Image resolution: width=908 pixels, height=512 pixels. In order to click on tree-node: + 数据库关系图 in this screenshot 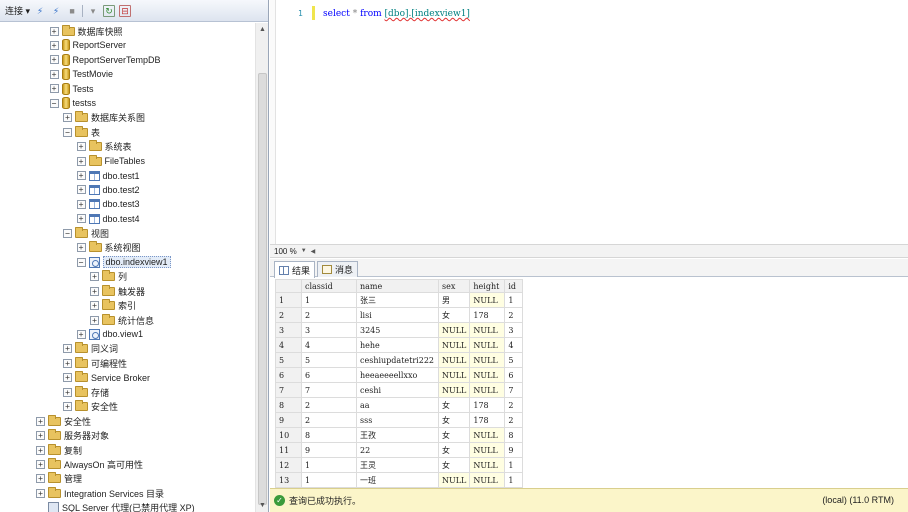, I will do `click(104, 118)`.